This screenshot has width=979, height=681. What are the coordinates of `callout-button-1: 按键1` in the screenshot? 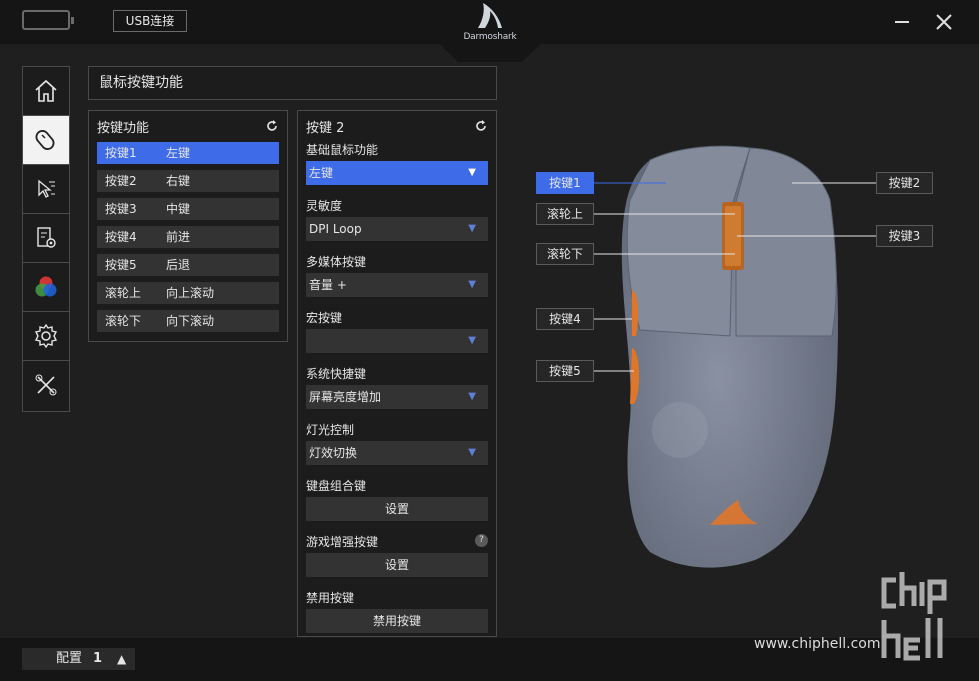 It's located at (565, 183).